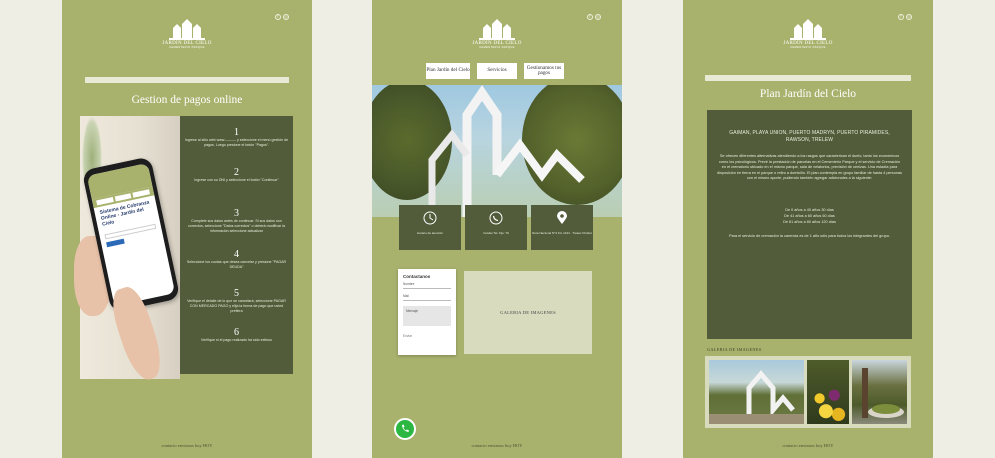 The image size is (995, 458). Describe the element at coordinates (734, 349) in the screenshot. I see `gallery-title: GALERIA DE IMAGENES` at that location.